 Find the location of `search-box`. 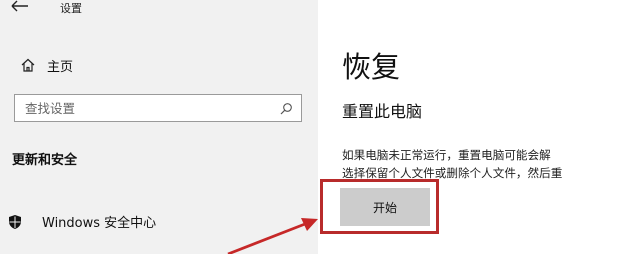

search-box is located at coordinates (158, 108).